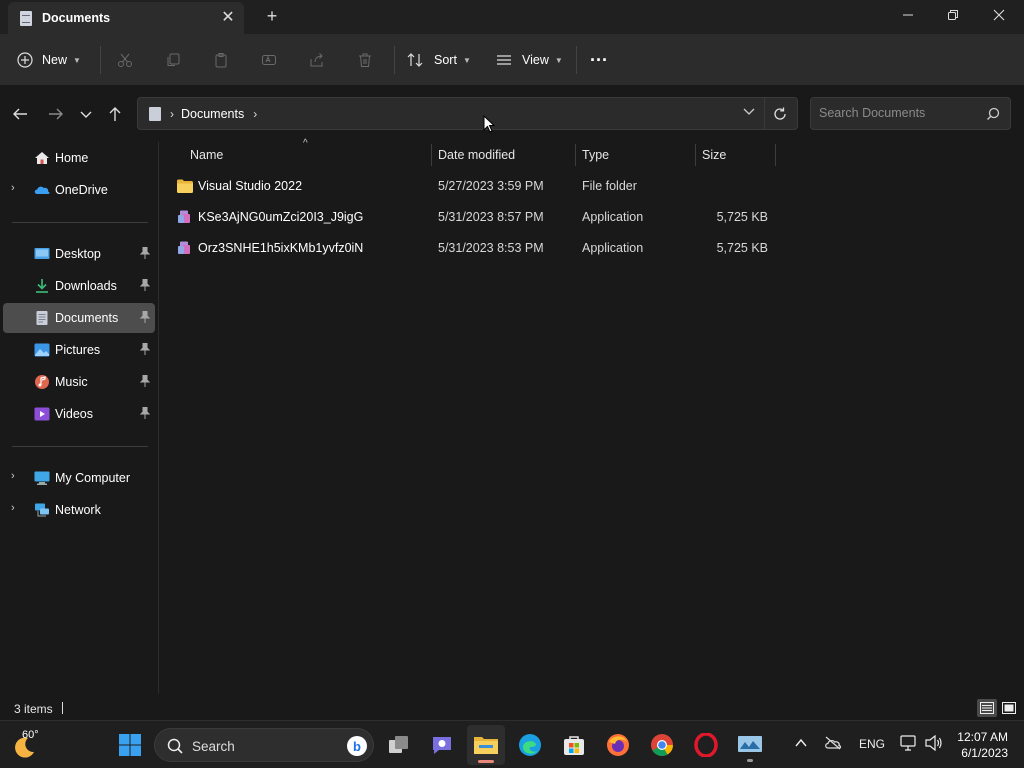  I want to click on sidebar-item-label: Documents, so click(87, 318).